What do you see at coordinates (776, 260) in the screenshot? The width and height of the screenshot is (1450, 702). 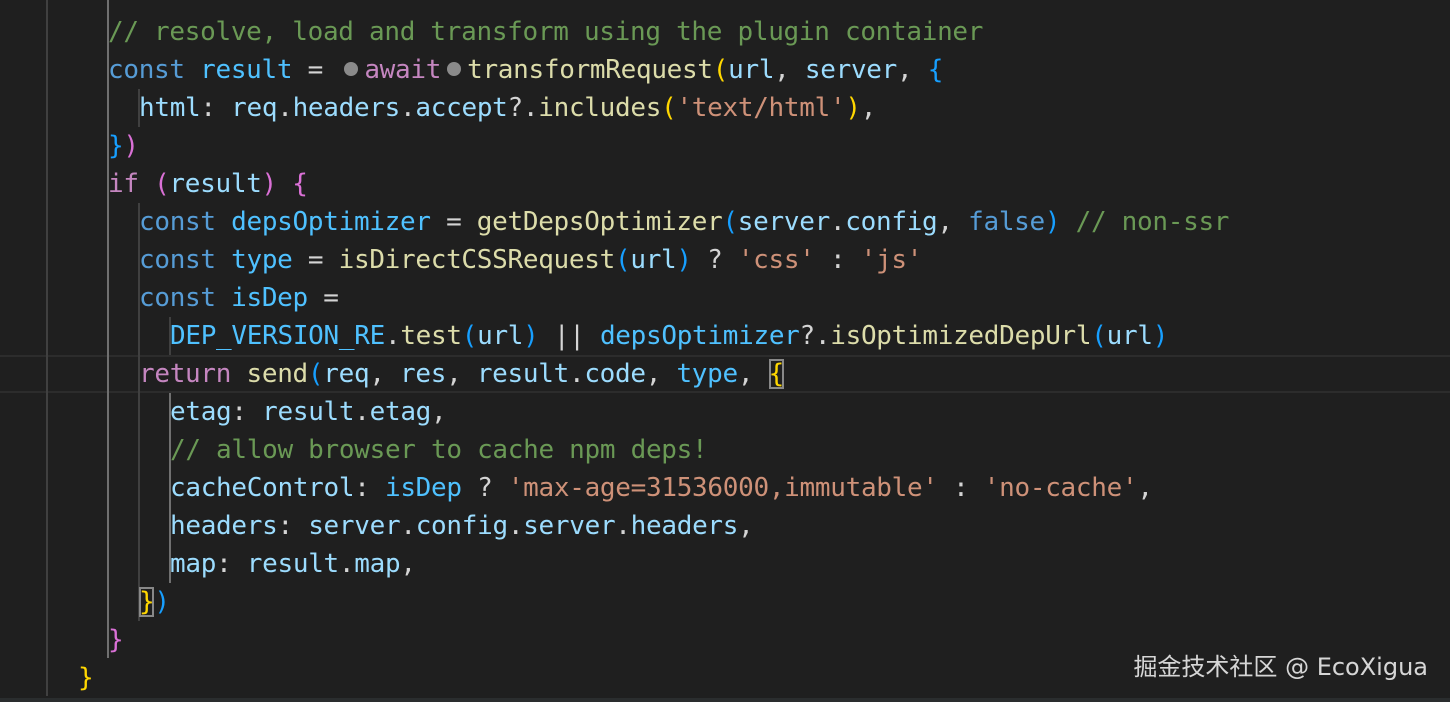 I see `code-token: 'css'` at bounding box center [776, 260].